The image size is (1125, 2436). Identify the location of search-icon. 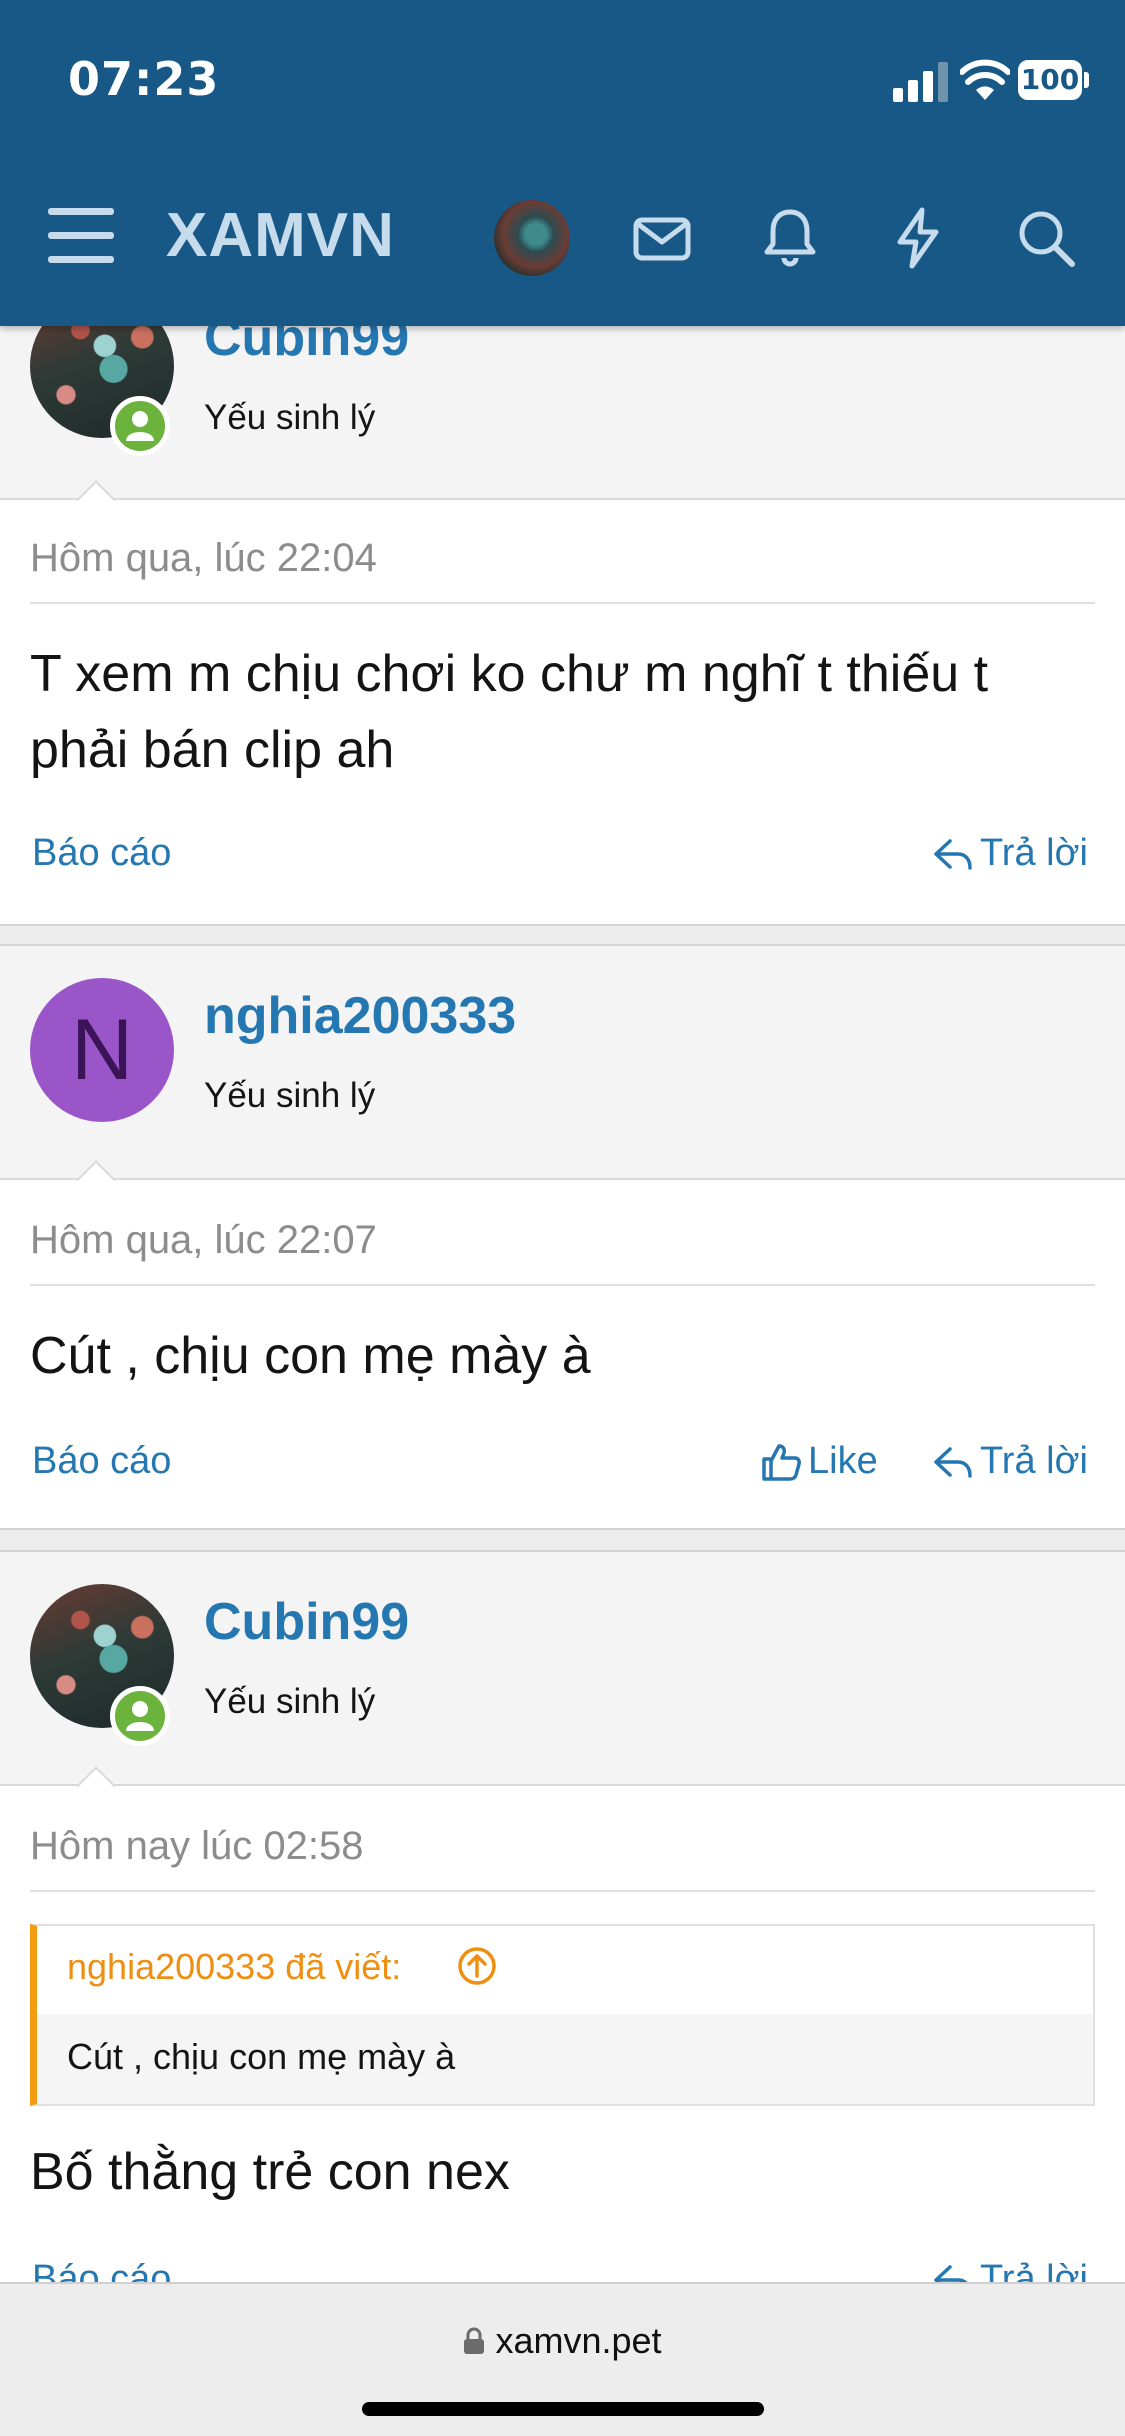
(1046, 238).